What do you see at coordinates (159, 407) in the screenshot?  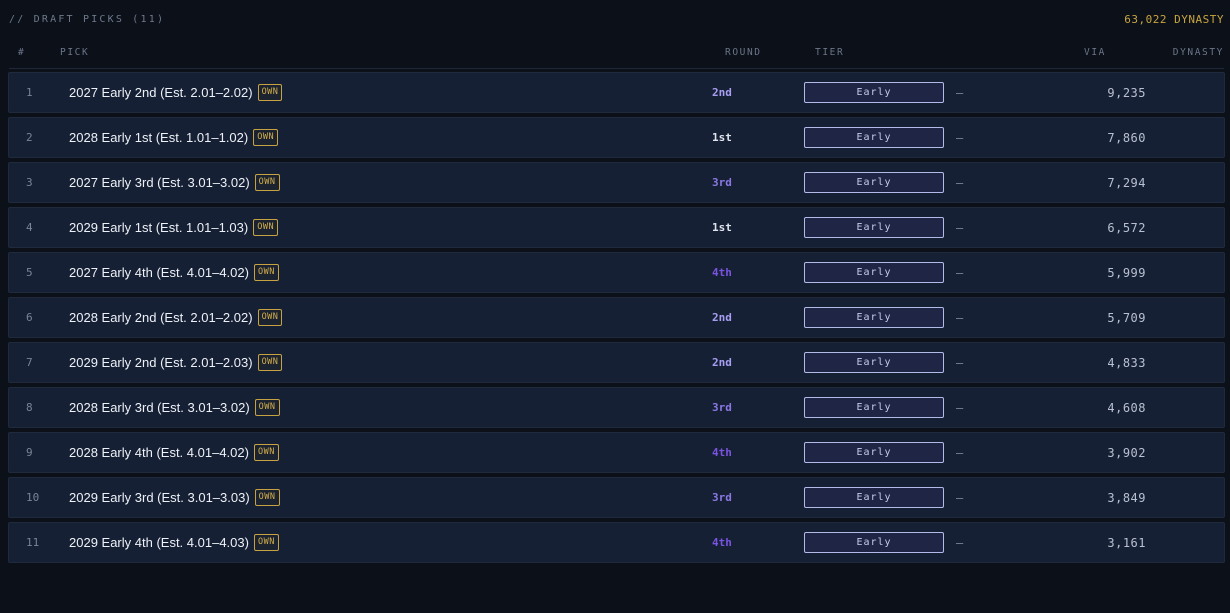 I see `pick-name: 2028 Early 3rd (Est. 3.01–3.02)` at bounding box center [159, 407].